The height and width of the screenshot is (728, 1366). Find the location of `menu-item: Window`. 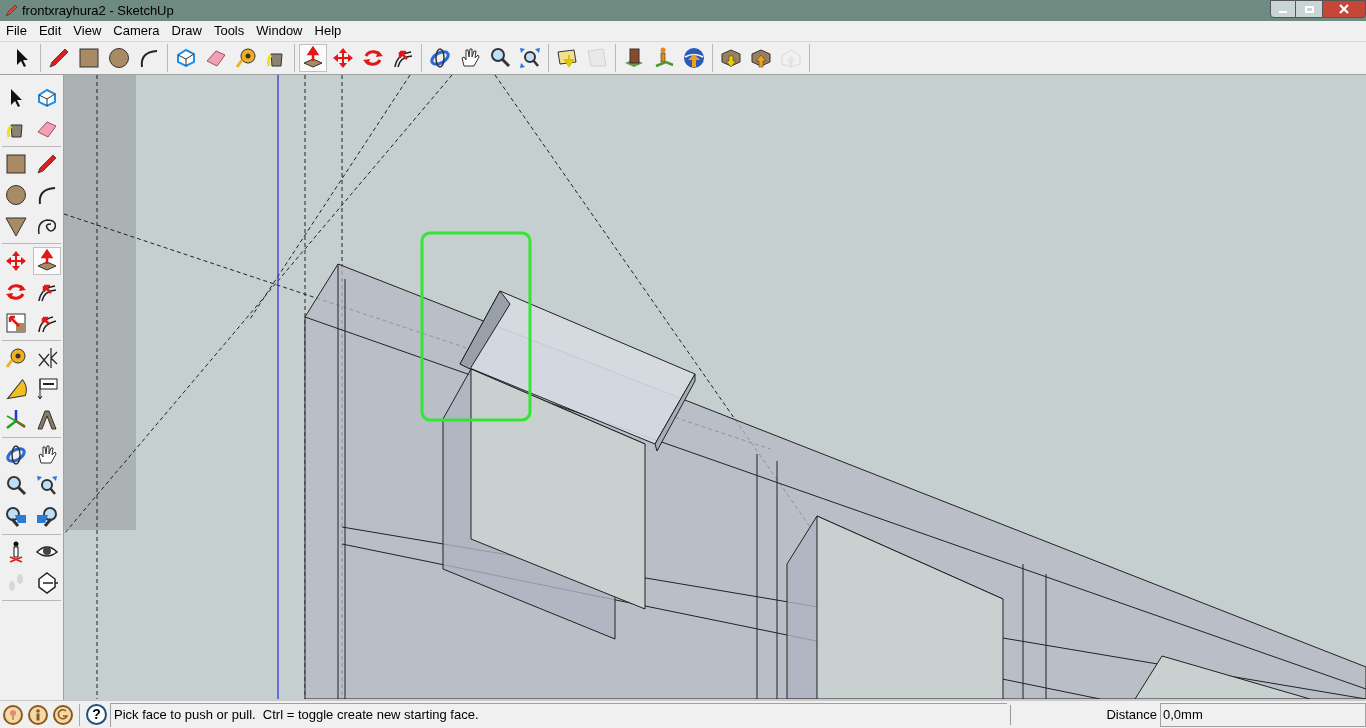

menu-item: Window is located at coordinates (279, 31).